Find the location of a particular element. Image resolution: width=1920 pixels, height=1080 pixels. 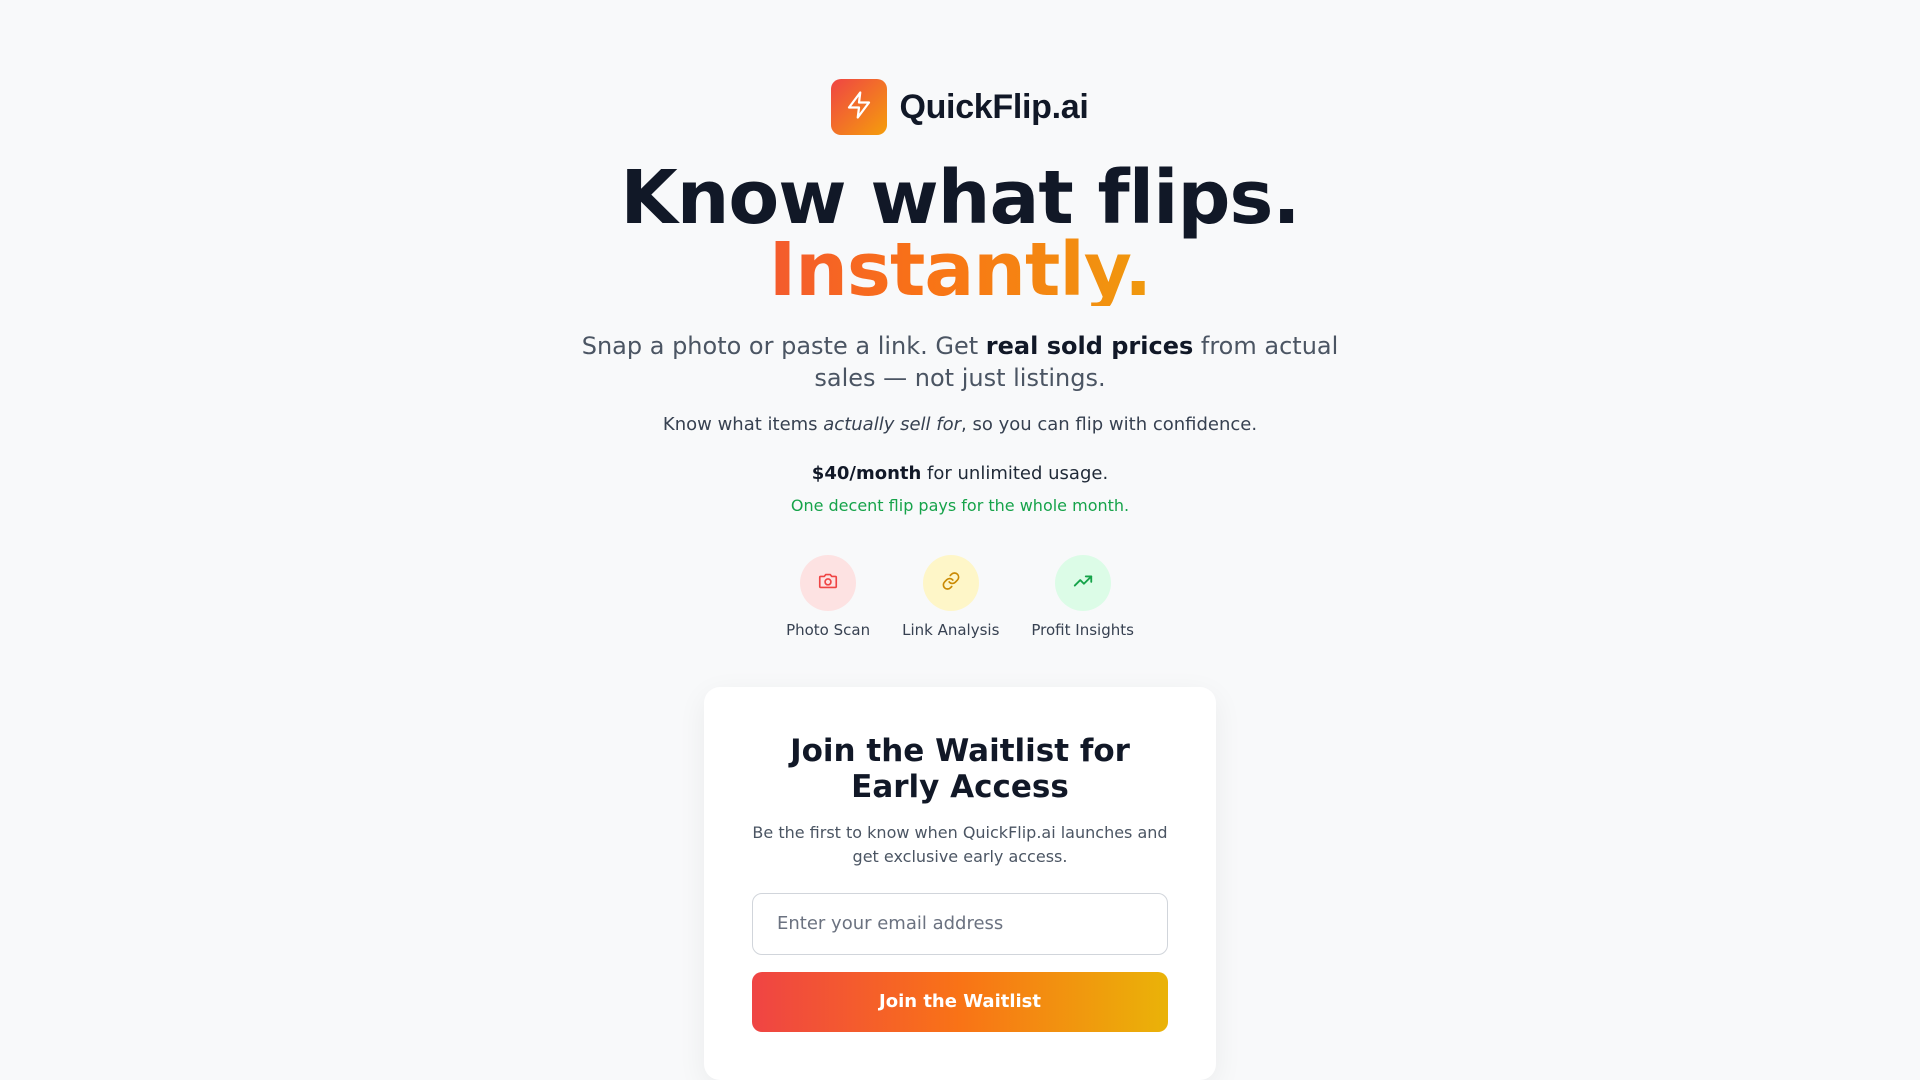

link-icon is located at coordinates (951, 583).